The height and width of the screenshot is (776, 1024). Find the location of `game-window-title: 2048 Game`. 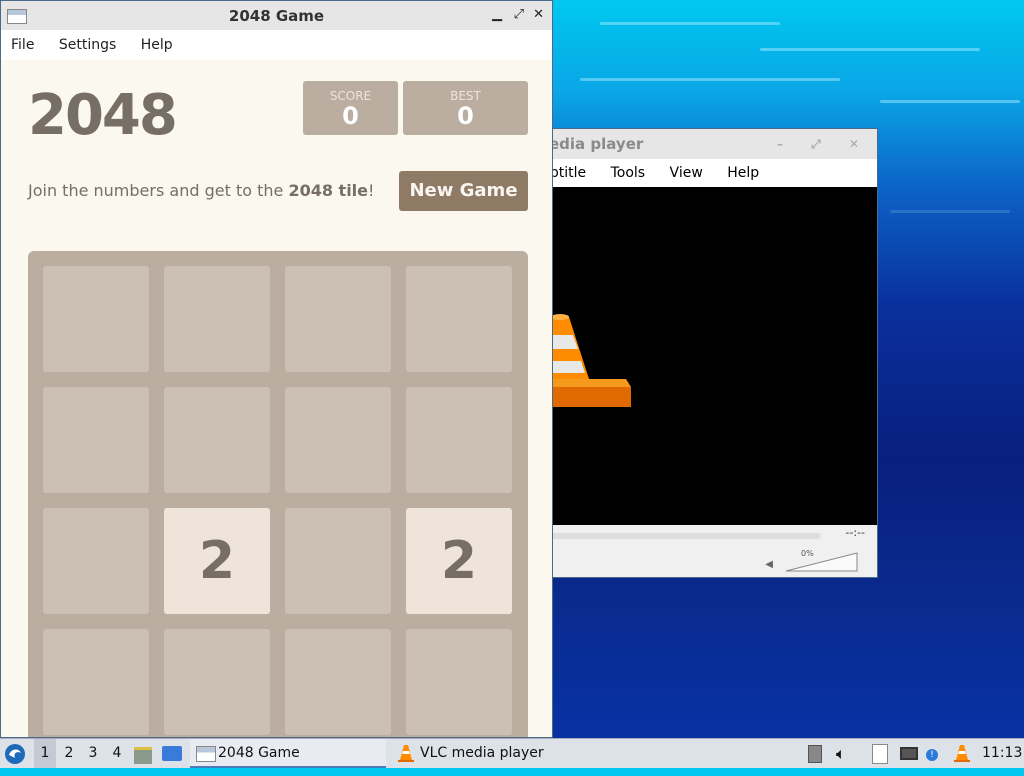

game-window-title: 2048 Game is located at coordinates (276, 16).